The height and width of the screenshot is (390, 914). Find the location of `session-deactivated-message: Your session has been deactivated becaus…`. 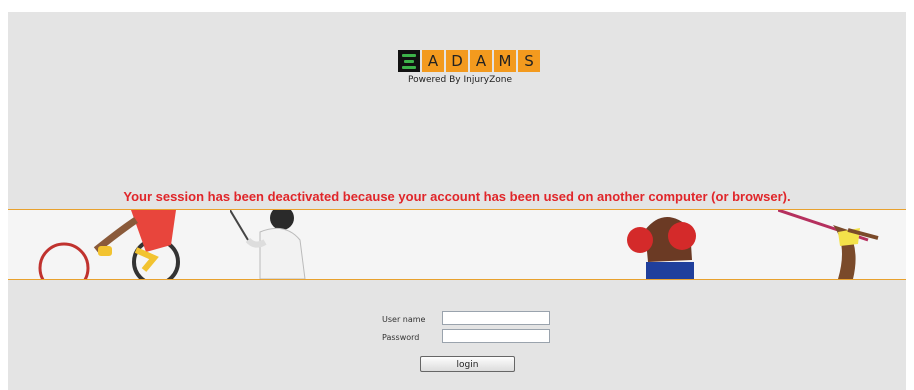

session-deactivated-message: Your session has been deactivated becaus… is located at coordinates (457, 196).